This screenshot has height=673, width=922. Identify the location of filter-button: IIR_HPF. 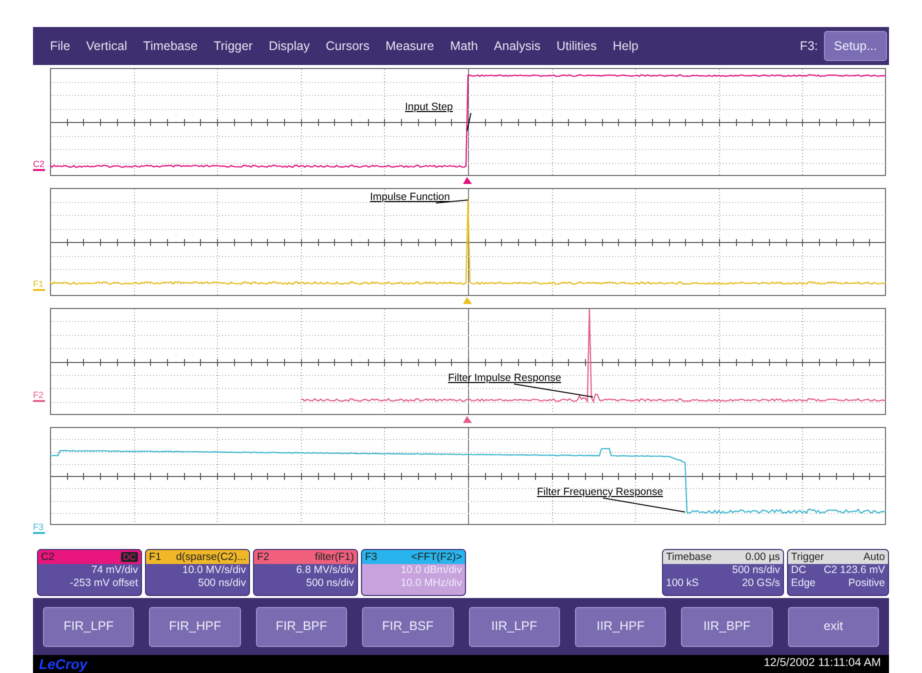
(620, 626).